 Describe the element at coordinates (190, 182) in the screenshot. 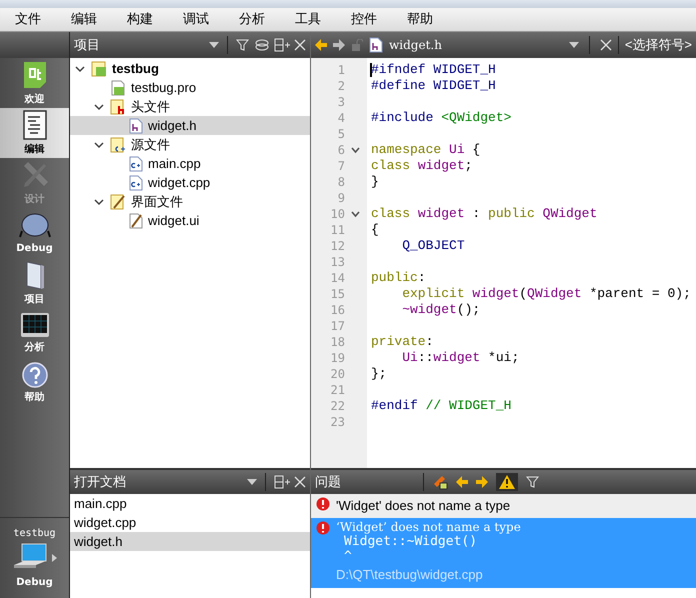

I see `tree-item: widget.cpp` at that location.